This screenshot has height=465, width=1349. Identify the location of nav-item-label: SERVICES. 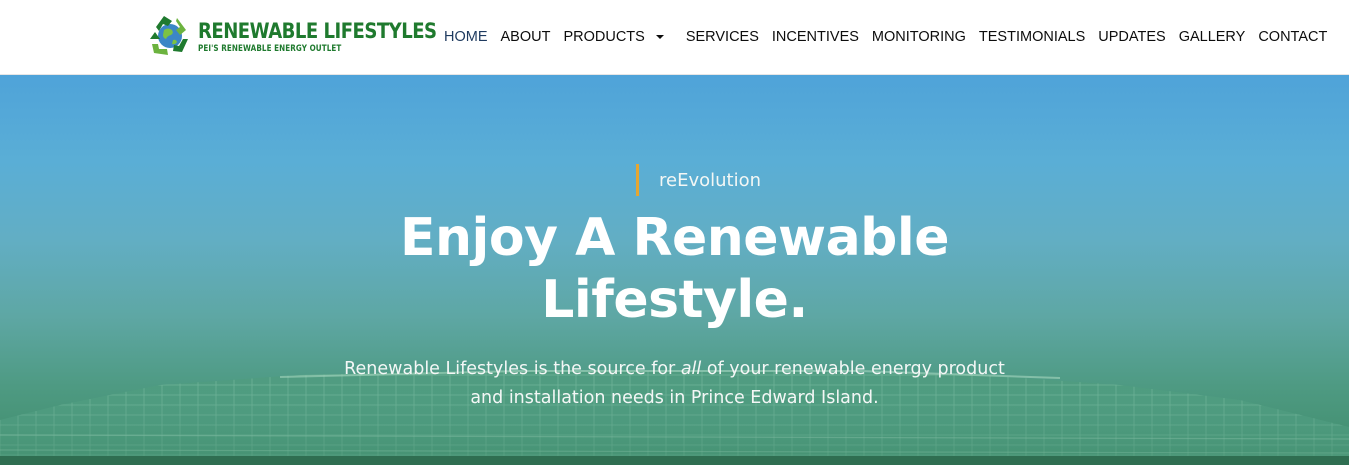
(722, 37).